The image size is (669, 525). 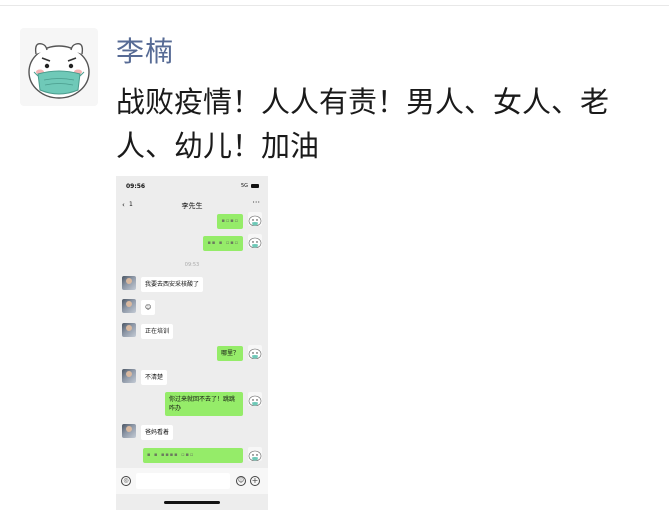 I want to click on signal-icon: 5G, so click(x=244, y=186).